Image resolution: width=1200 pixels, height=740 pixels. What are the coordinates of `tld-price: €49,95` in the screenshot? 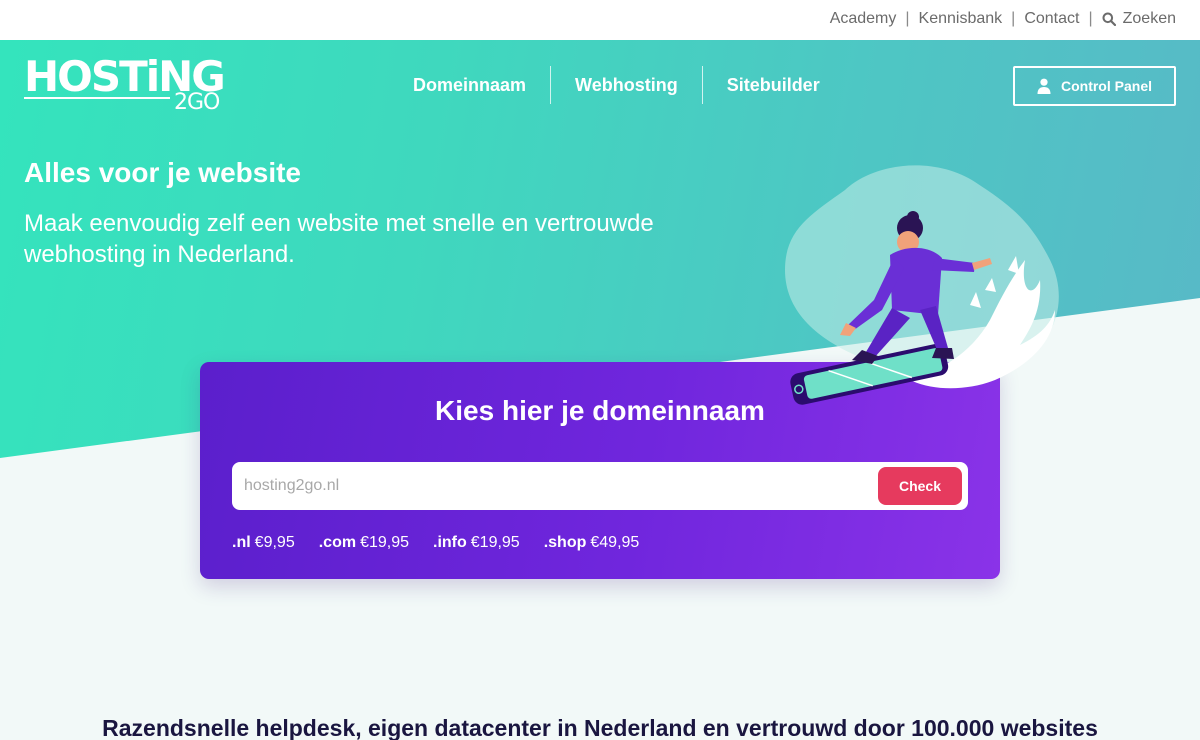 It's located at (615, 542).